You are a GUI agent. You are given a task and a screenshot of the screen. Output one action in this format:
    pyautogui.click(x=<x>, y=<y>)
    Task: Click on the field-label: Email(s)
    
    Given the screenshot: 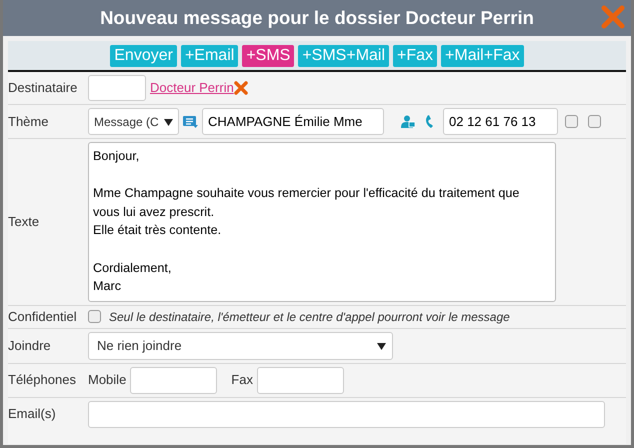 What is the action you would take?
    pyautogui.click(x=32, y=414)
    